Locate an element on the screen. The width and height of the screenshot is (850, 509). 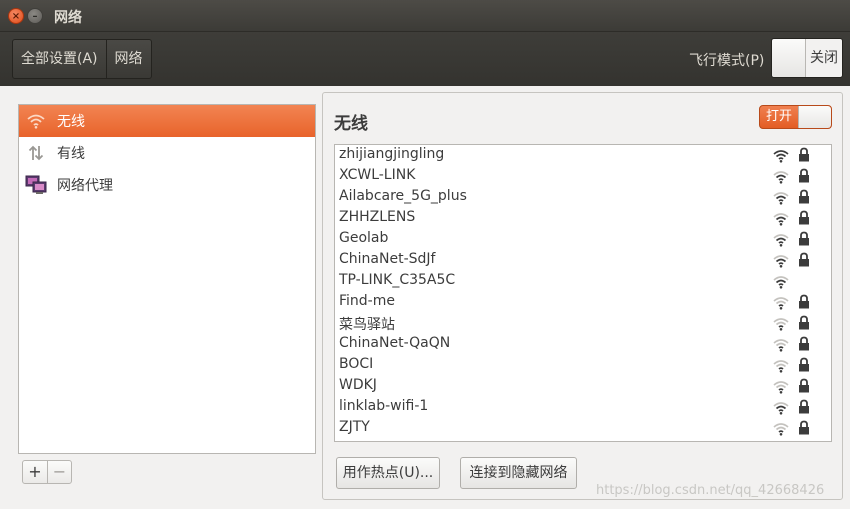
device-item-proxy: 网络代理 is located at coordinates (167, 185).